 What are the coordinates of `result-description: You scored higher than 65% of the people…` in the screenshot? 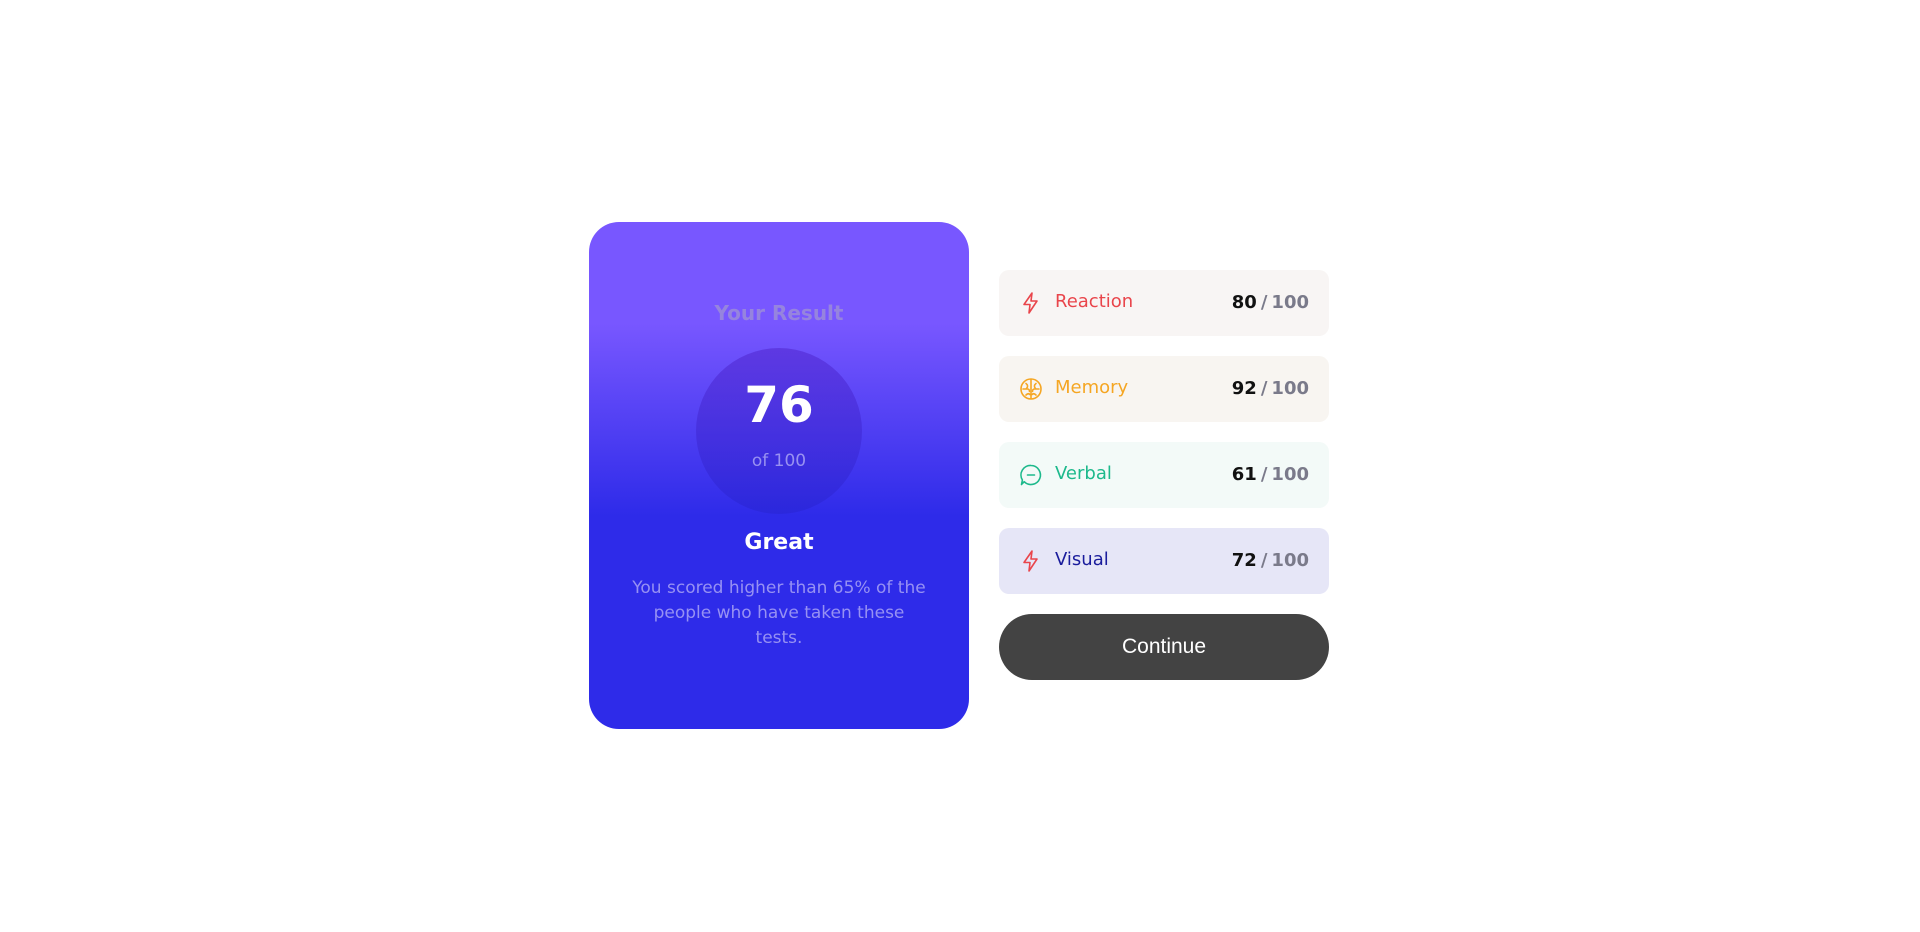 It's located at (779, 613).